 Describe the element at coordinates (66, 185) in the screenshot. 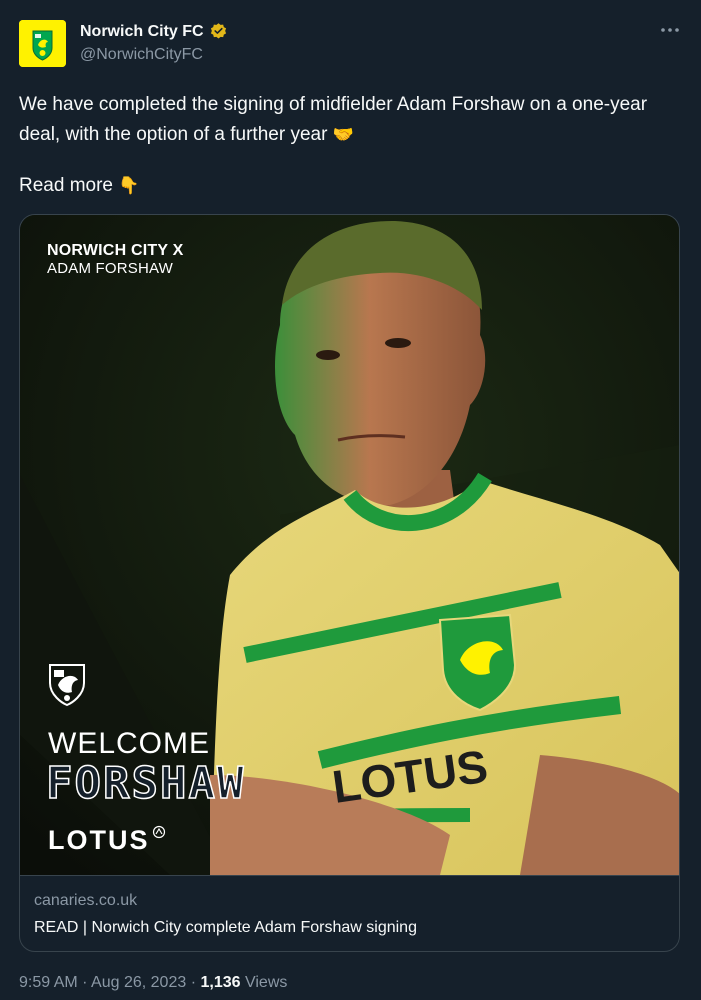

I see `read-more-label: Read more` at that location.